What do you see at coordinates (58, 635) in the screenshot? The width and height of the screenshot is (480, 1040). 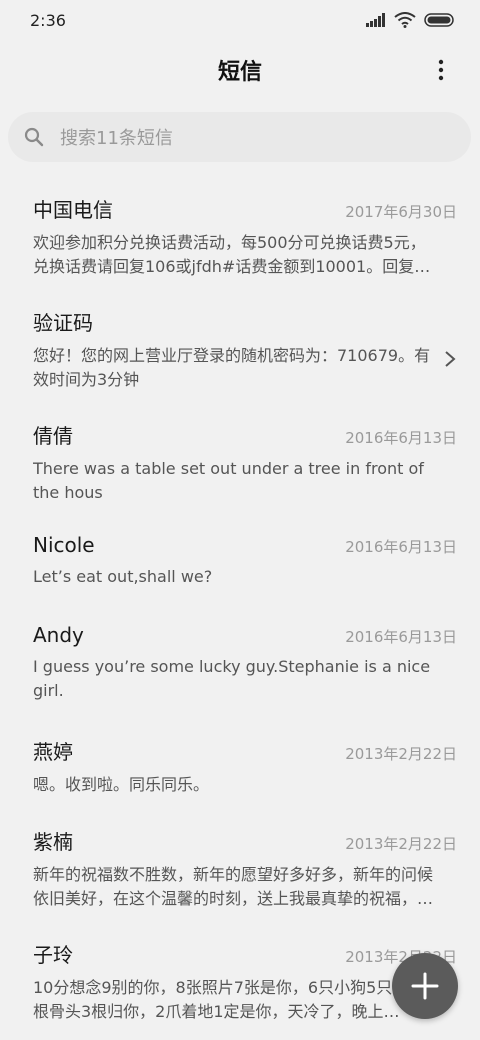 I see `conversation-name: Andy` at bounding box center [58, 635].